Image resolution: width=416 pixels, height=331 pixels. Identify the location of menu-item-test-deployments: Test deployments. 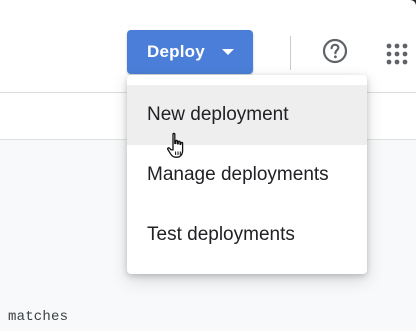
(247, 235).